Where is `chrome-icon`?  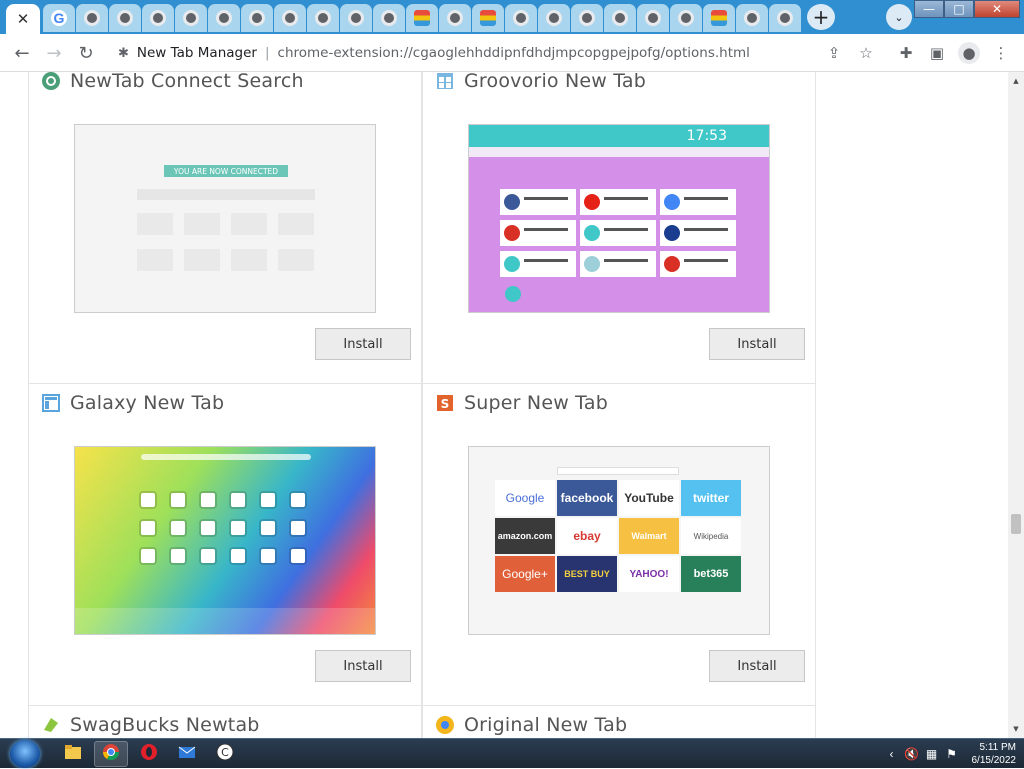 chrome-icon is located at coordinates (111, 754).